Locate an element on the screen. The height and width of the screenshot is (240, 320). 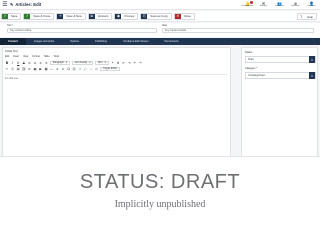
versions-button: ⧉ Versions is located at coordinates (100, 16).